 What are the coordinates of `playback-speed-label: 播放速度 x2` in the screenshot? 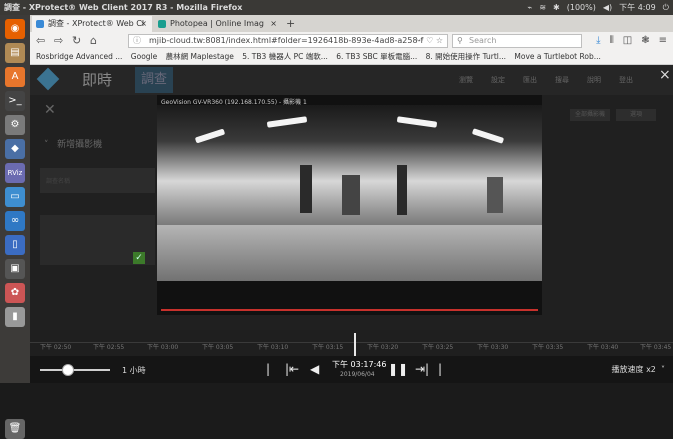 It's located at (633, 369).